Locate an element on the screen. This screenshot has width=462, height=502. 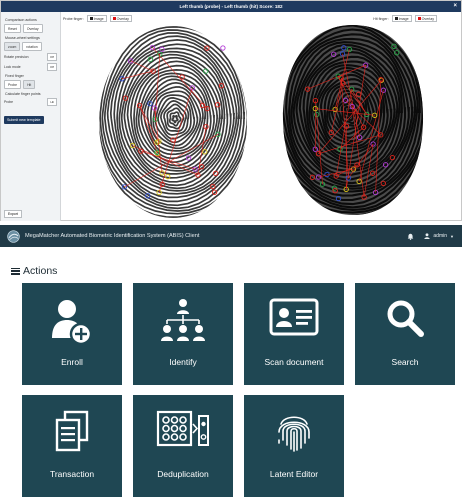
zoom-button: zoom is located at coordinates (12, 46).